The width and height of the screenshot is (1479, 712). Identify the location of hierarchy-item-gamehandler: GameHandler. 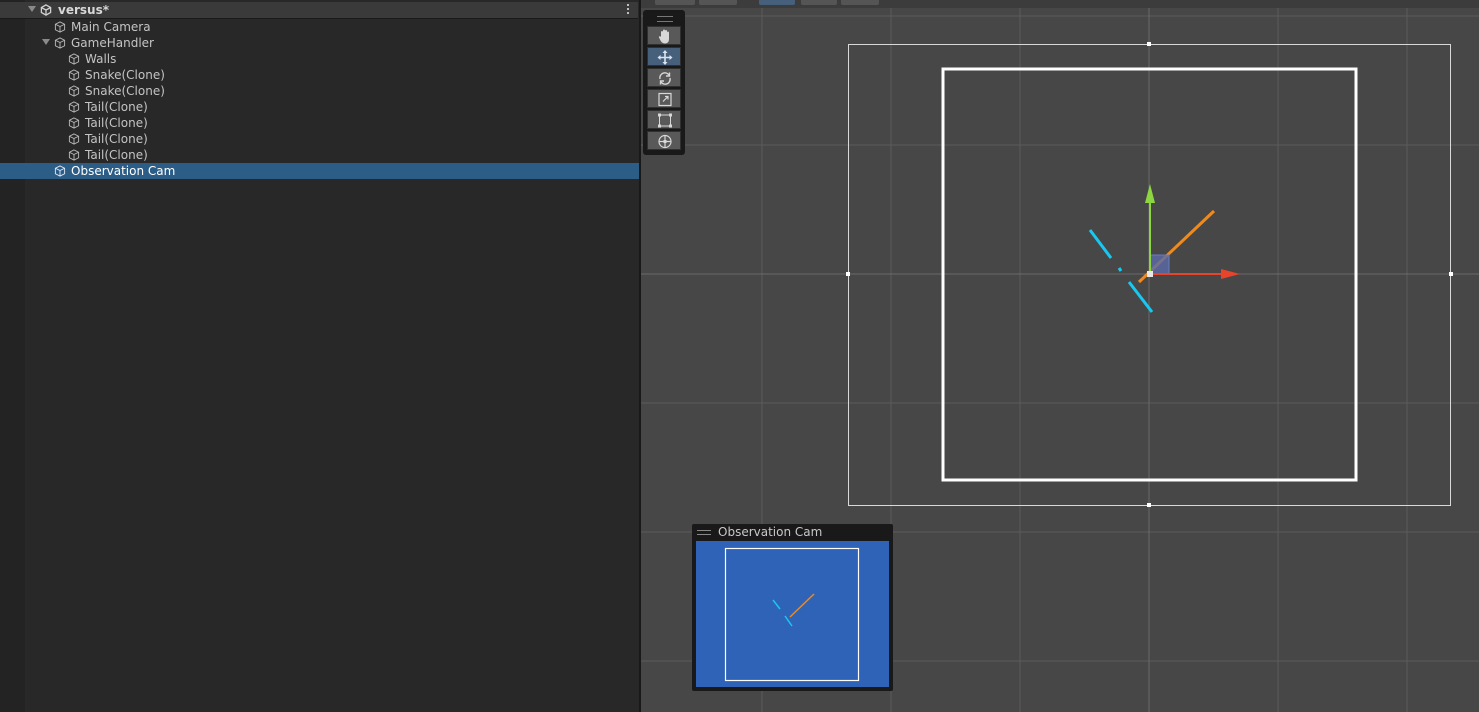
(319, 43).